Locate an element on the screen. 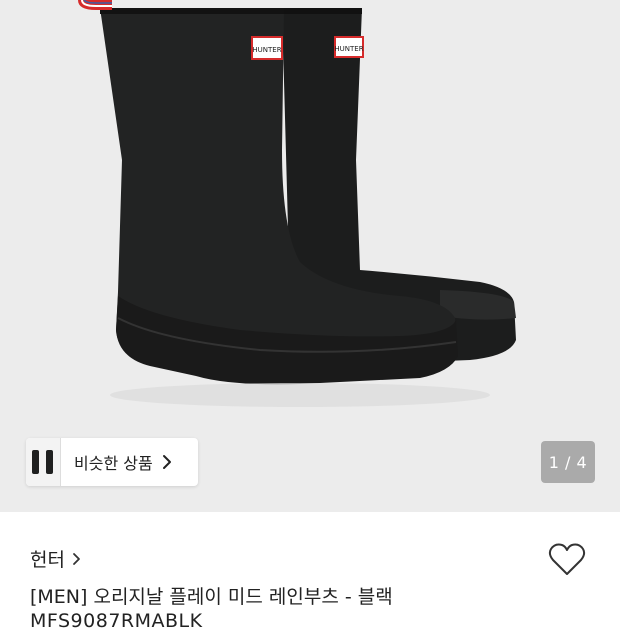 This screenshot has width=620, height=632. image-counter: 1 / 4 is located at coordinates (568, 462).